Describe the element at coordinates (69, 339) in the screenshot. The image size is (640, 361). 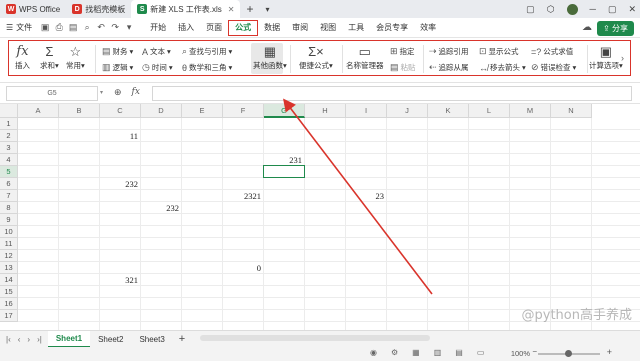
I see `sheet-tab-1: Sheet1` at that location.